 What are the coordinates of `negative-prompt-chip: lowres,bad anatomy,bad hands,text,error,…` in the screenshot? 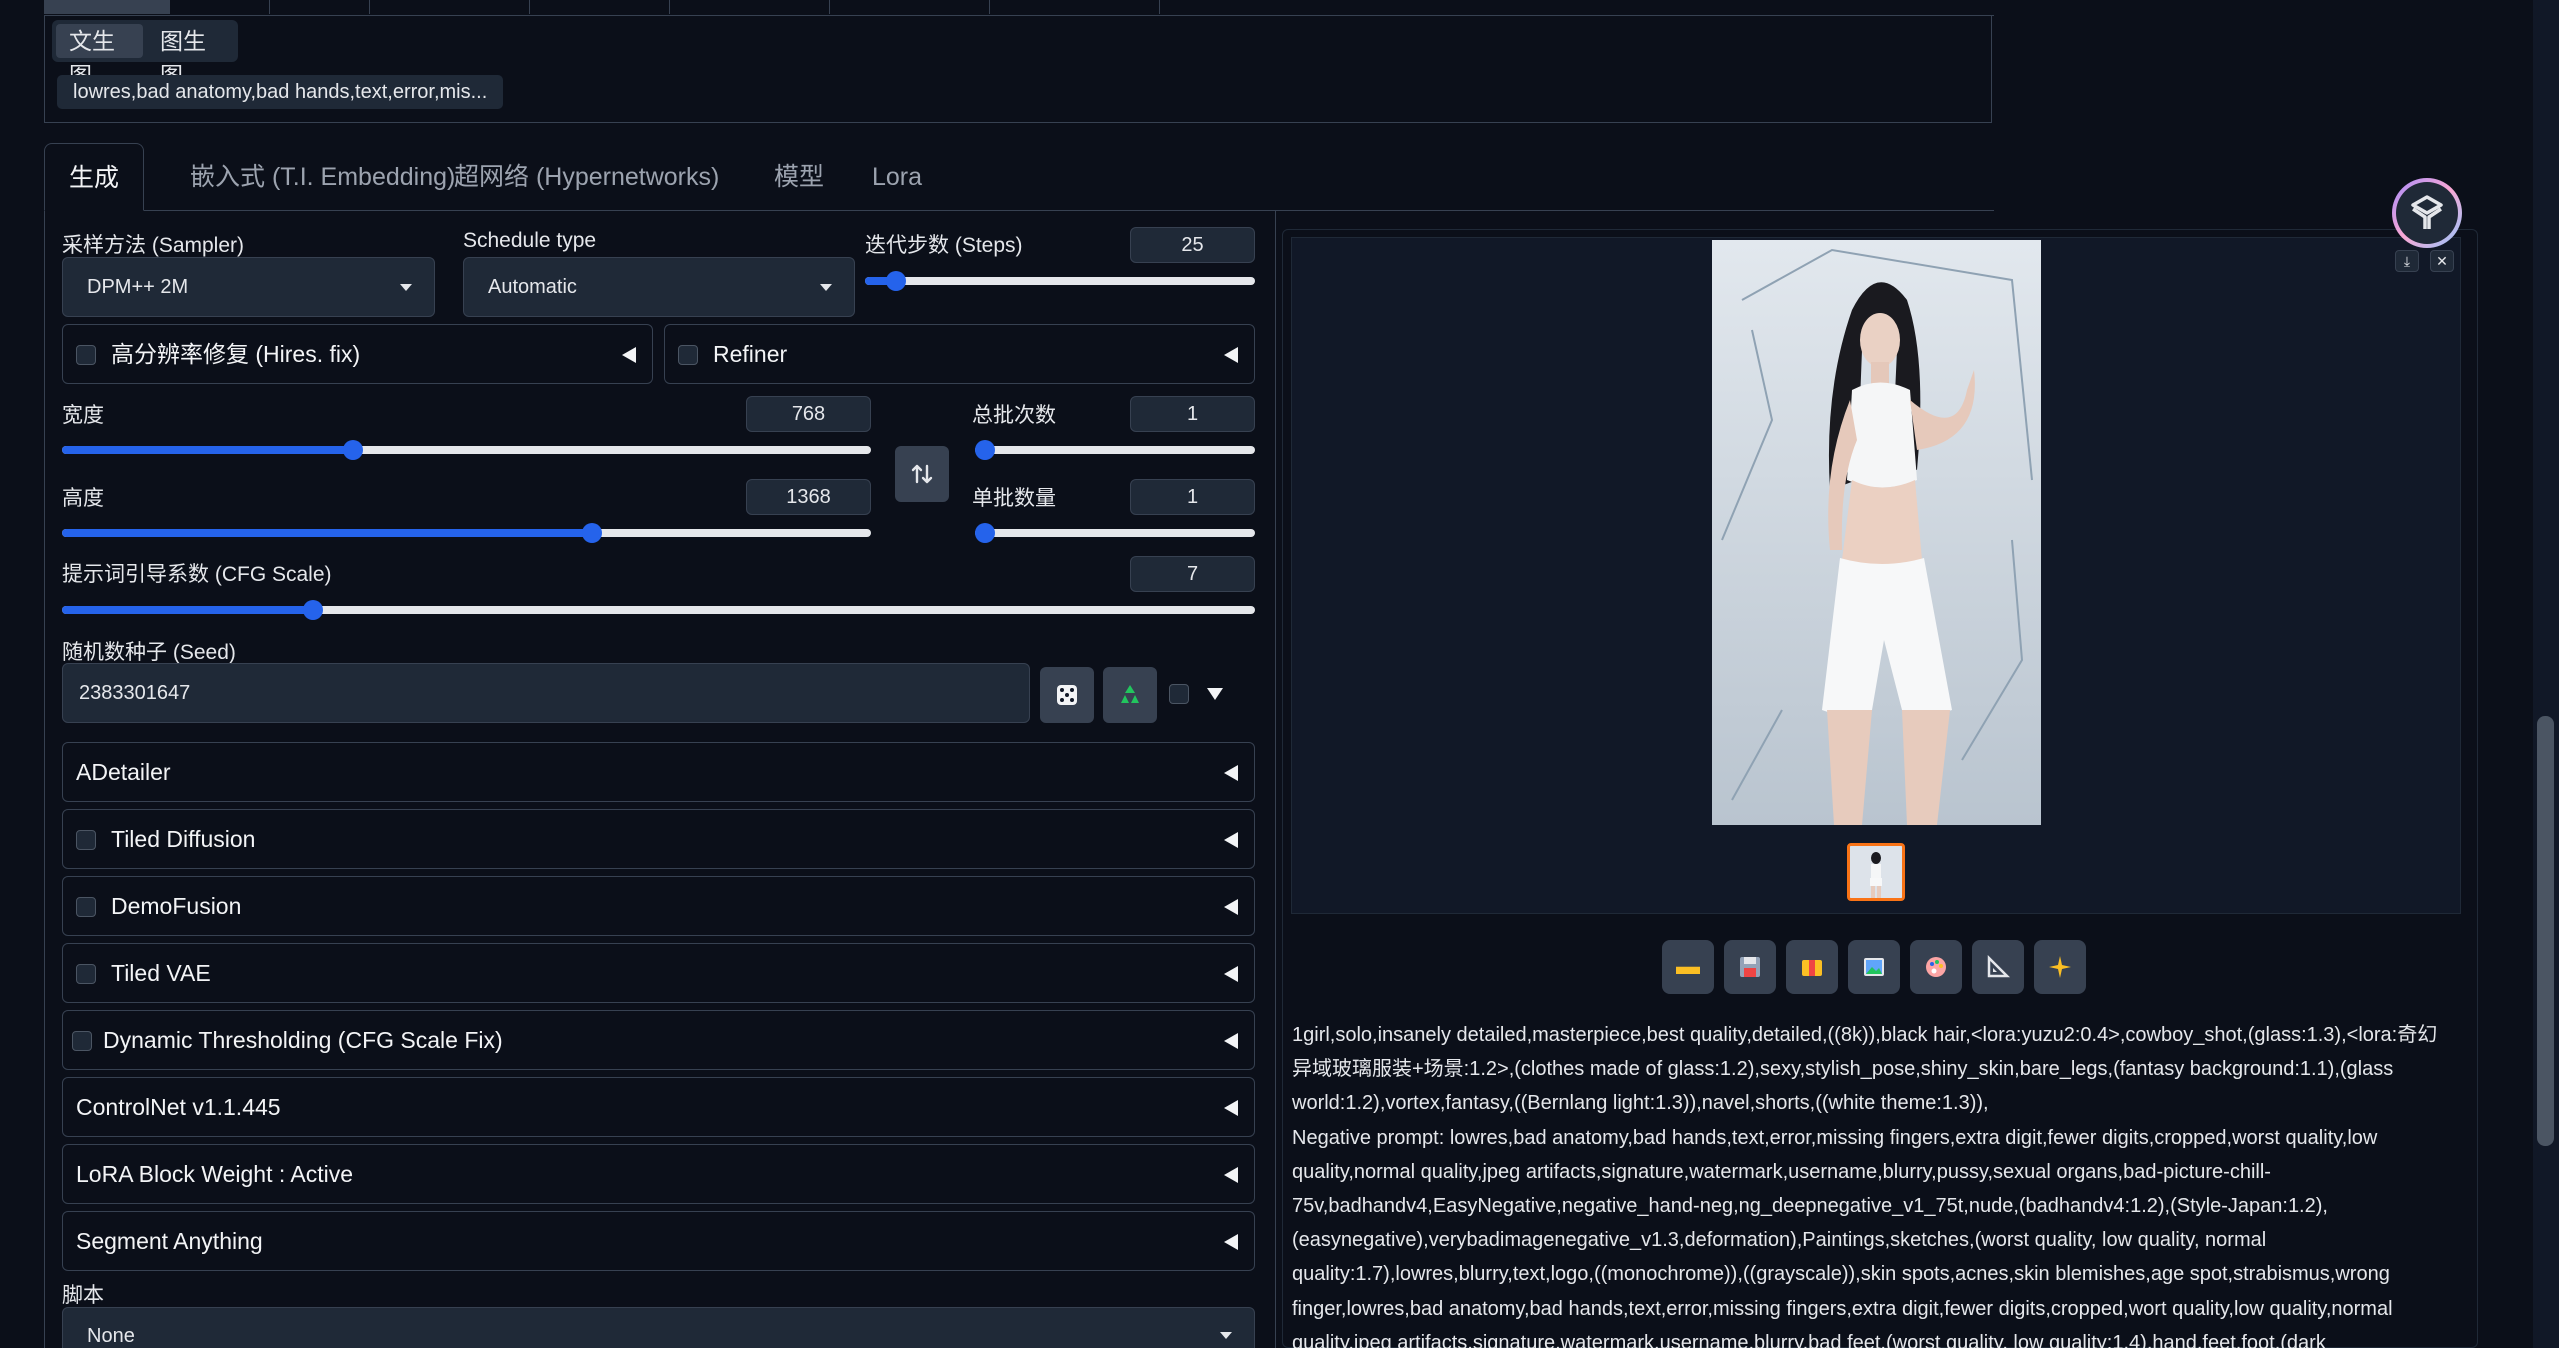 It's located at (280, 92).